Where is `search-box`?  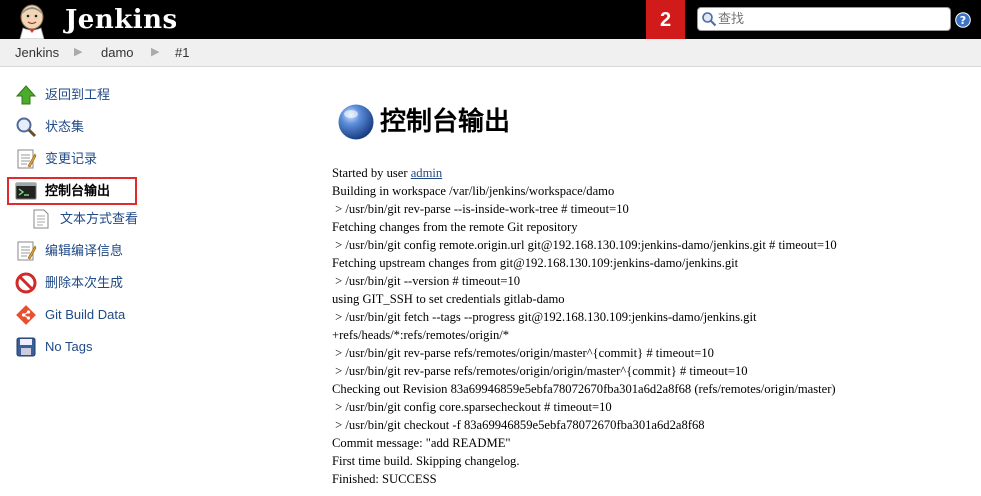
search-box is located at coordinates (824, 19).